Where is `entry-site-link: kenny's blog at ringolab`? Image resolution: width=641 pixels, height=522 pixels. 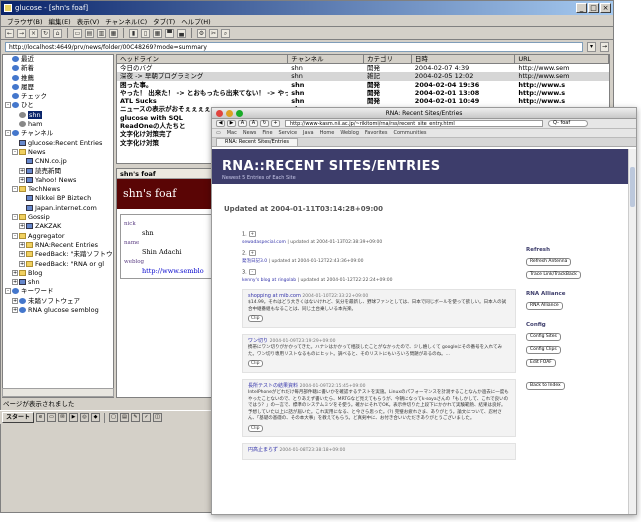
entry-site-link: kenny's blog at ringolab is located at coordinates (269, 280).